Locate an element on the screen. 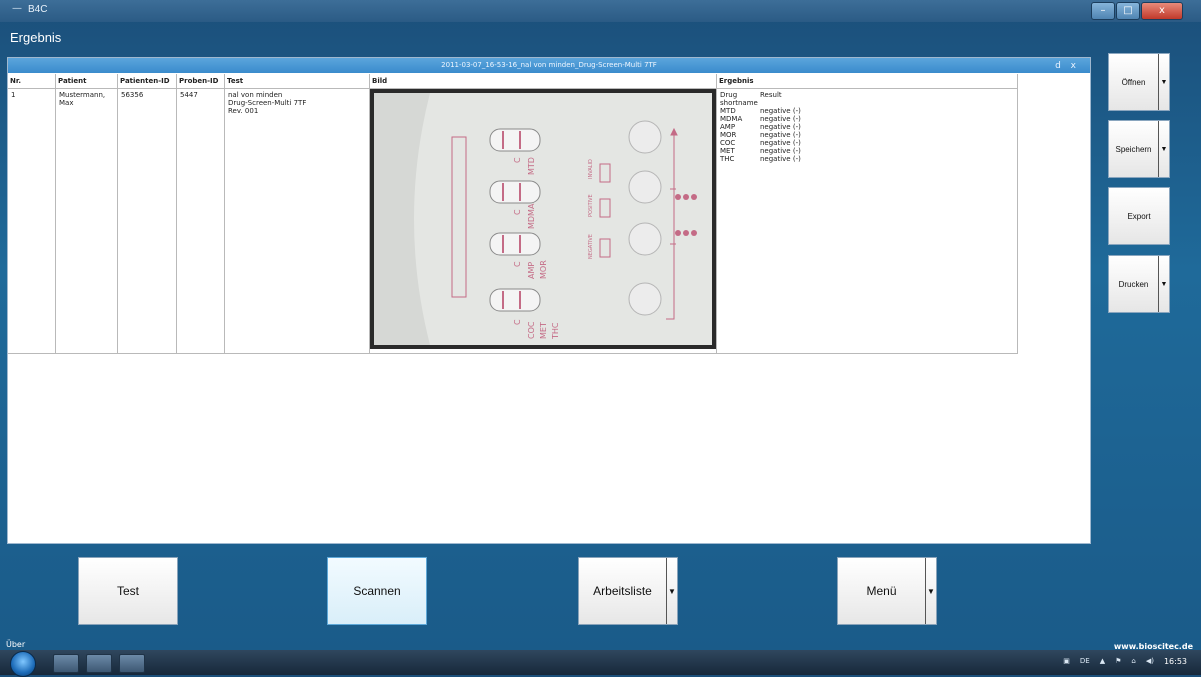  system-tray: ▣ DE ▲ ⚑ ⌂ ◀) 16:53 is located at coordinates (1125, 661).